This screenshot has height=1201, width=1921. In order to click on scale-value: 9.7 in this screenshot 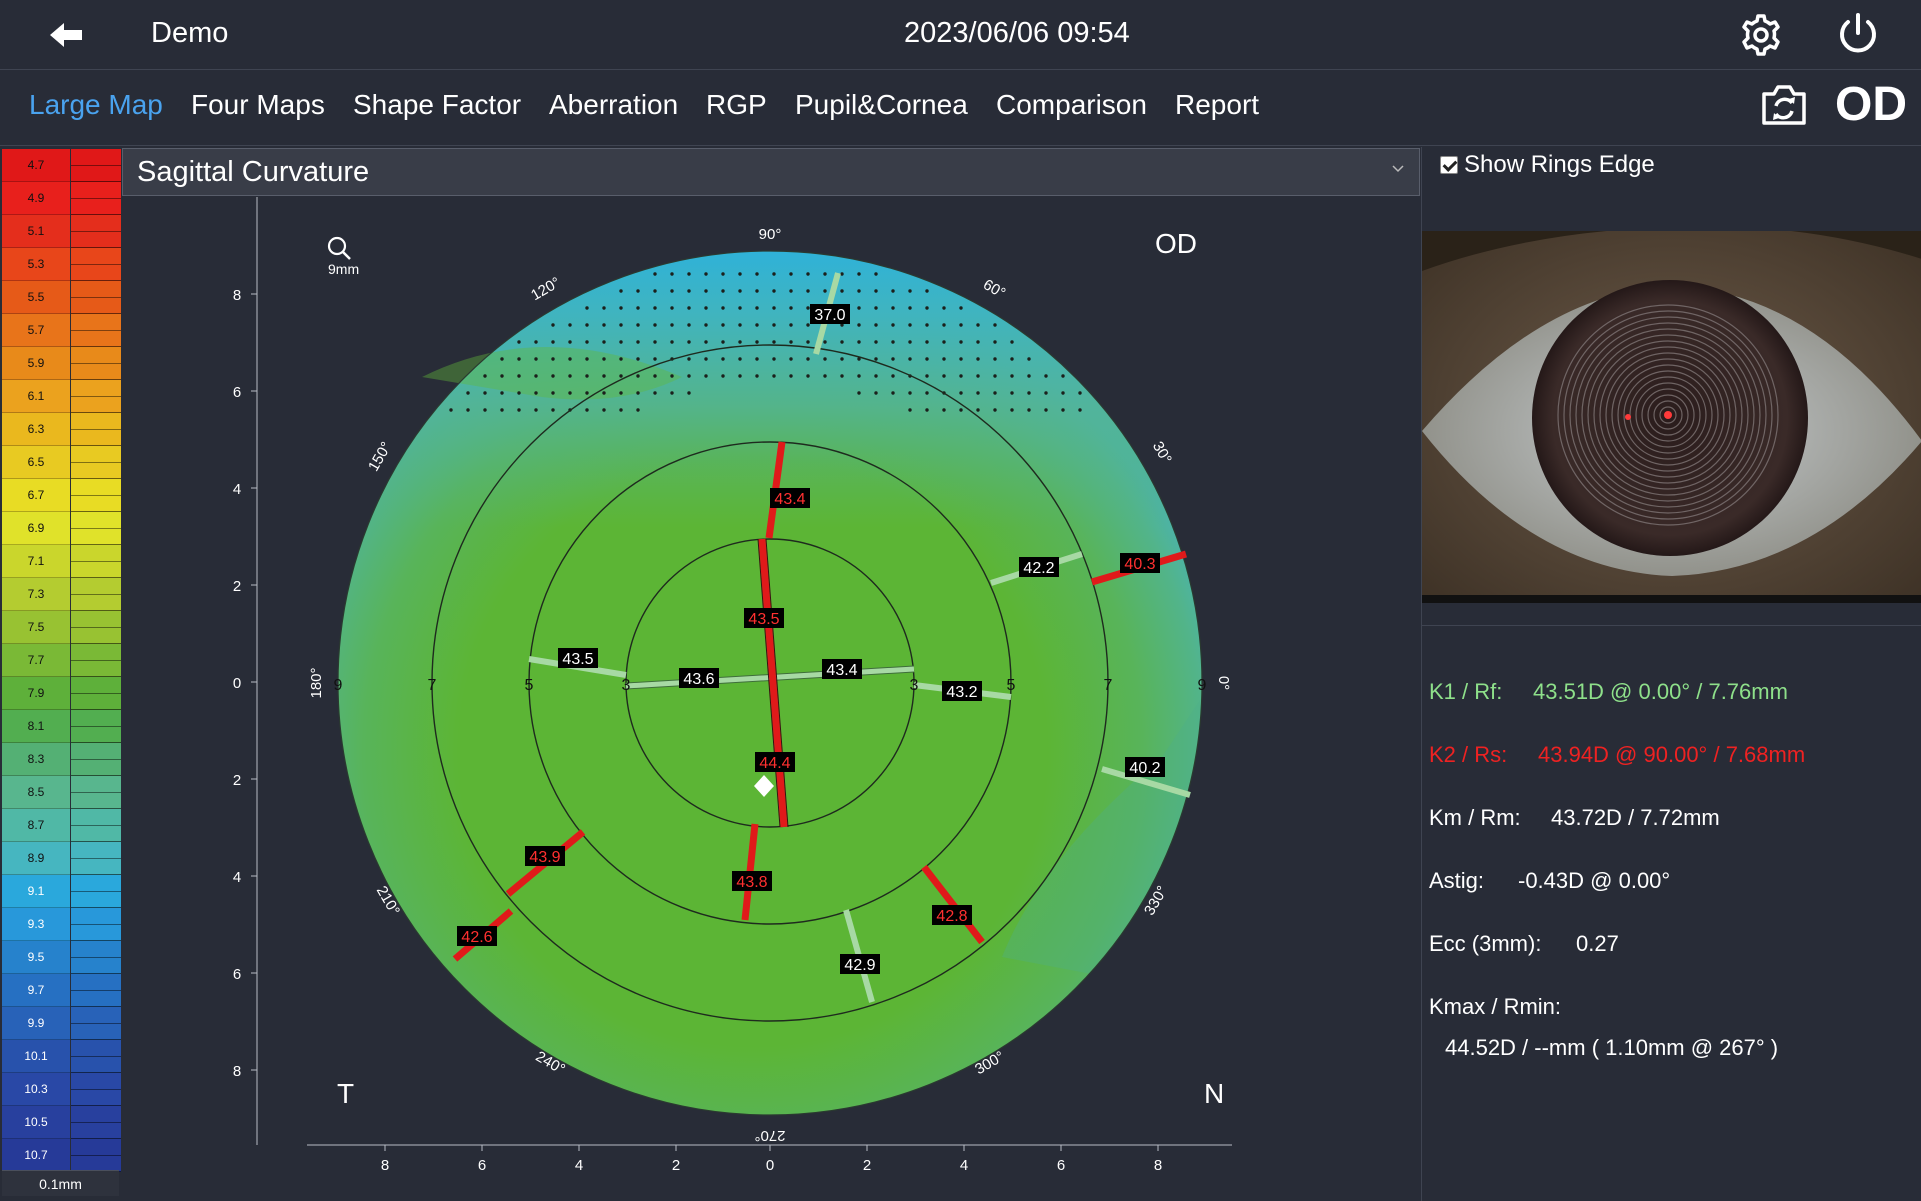, I will do `click(36, 990)`.